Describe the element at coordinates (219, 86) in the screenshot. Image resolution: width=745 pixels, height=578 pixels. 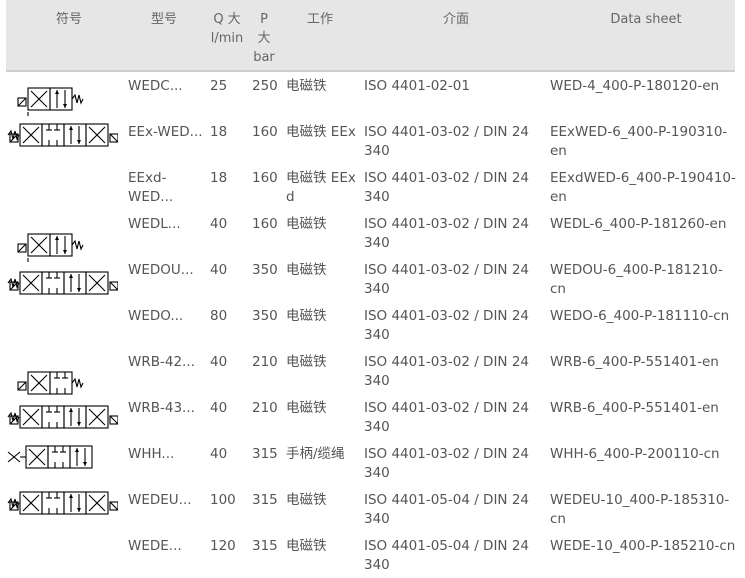
I see `q-max-cell: 25` at that location.